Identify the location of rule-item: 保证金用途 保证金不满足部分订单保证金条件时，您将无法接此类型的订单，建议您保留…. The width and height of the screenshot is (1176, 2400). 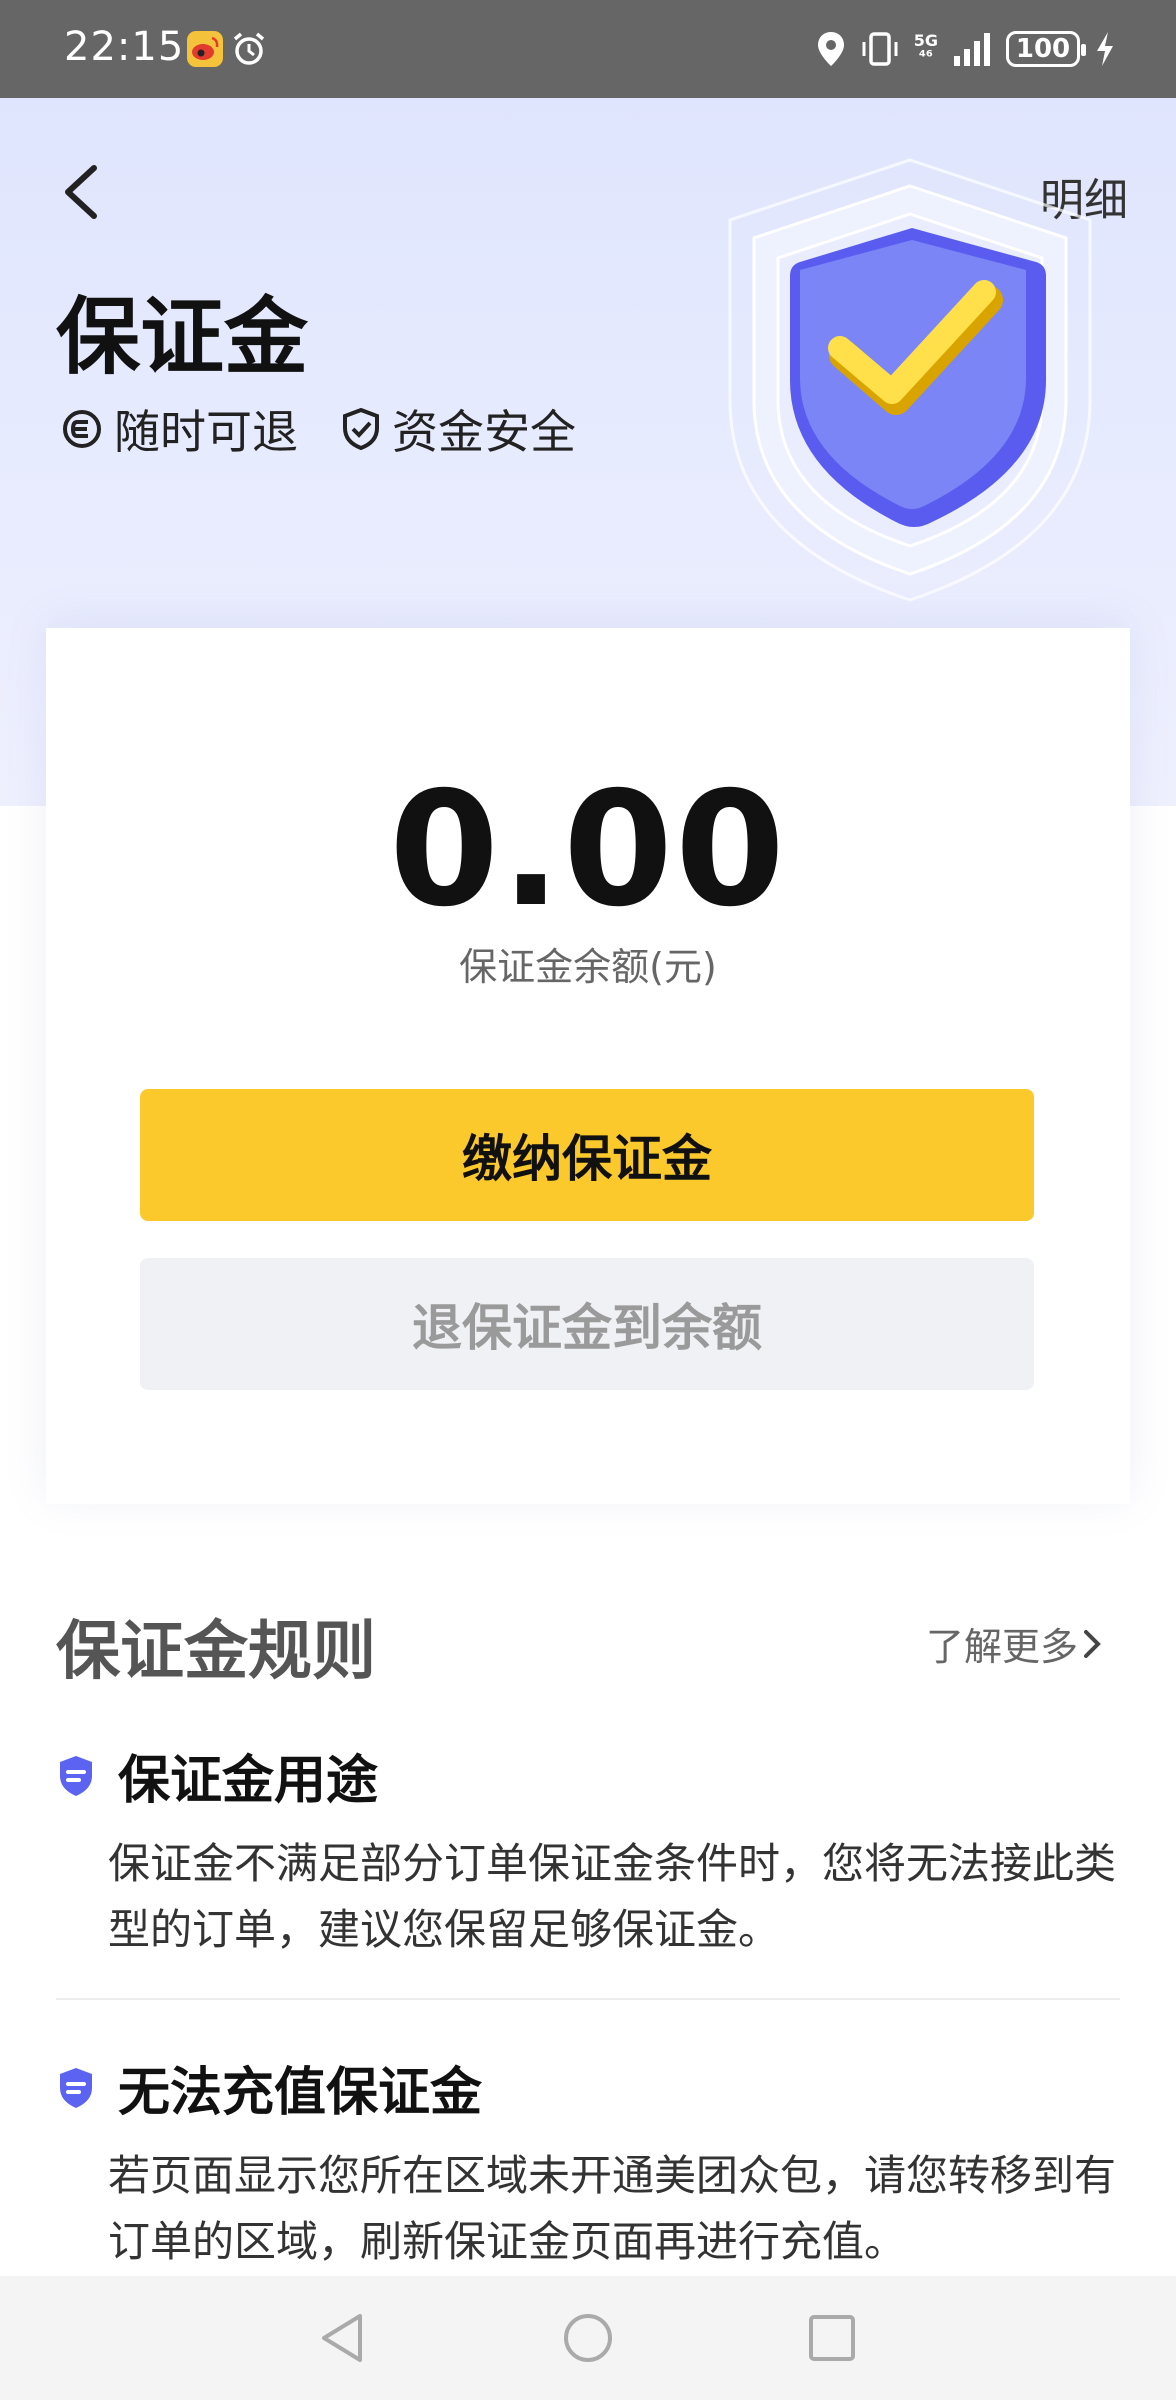
(588, 1850).